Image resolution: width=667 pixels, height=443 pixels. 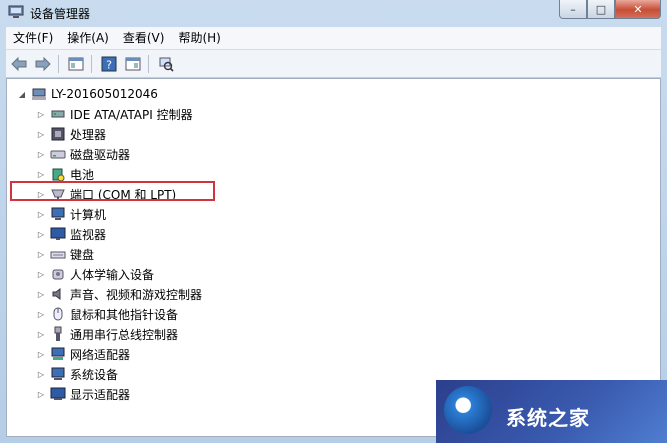 I want to click on tree-item-processor: ▷ 处理器, so click(x=71, y=134).